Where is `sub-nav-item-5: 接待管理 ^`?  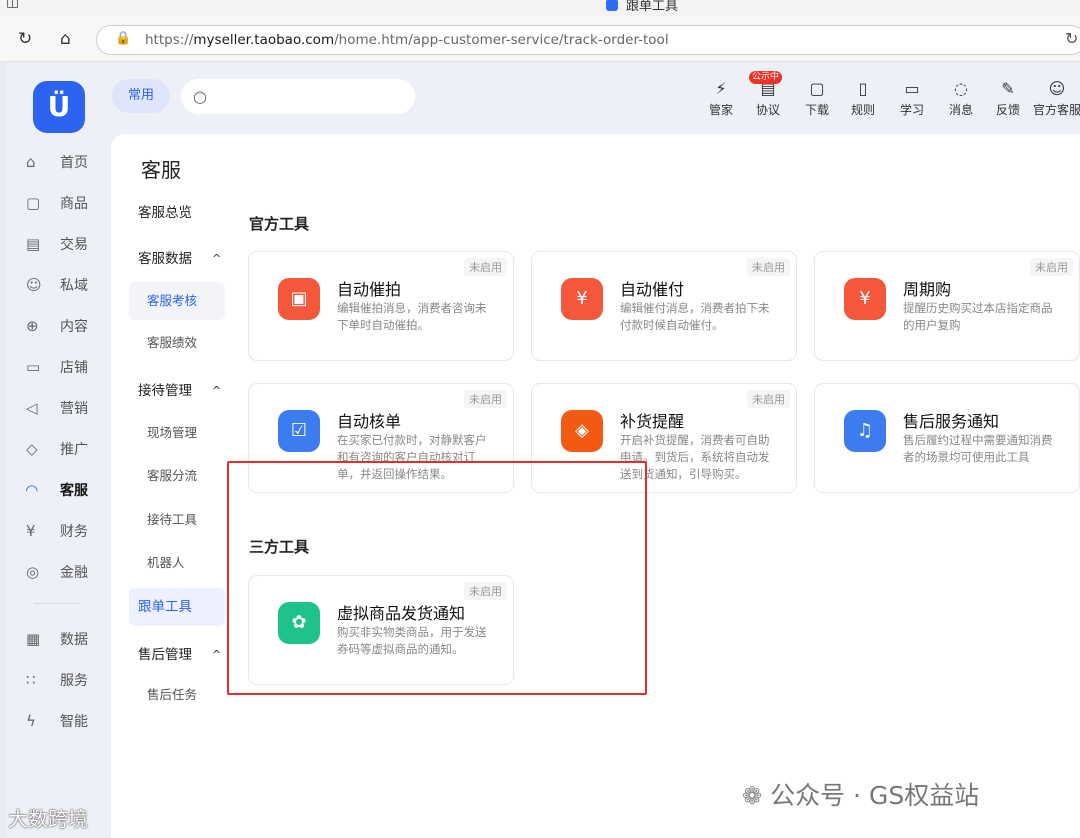 sub-nav-item-5: 接待管理 ^ is located at coordinates (177, 391).